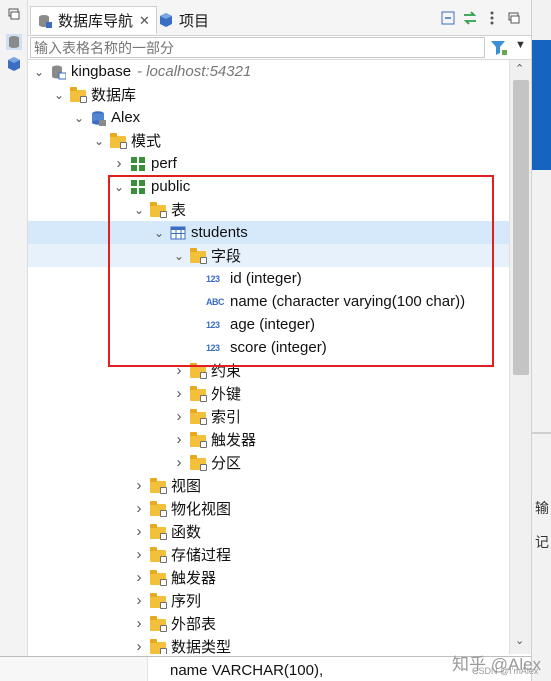 Image resolution: width=551 pixels, height=681 pixels. I want to click on filter-dropdown-icon: ▼, so click(520, 45).